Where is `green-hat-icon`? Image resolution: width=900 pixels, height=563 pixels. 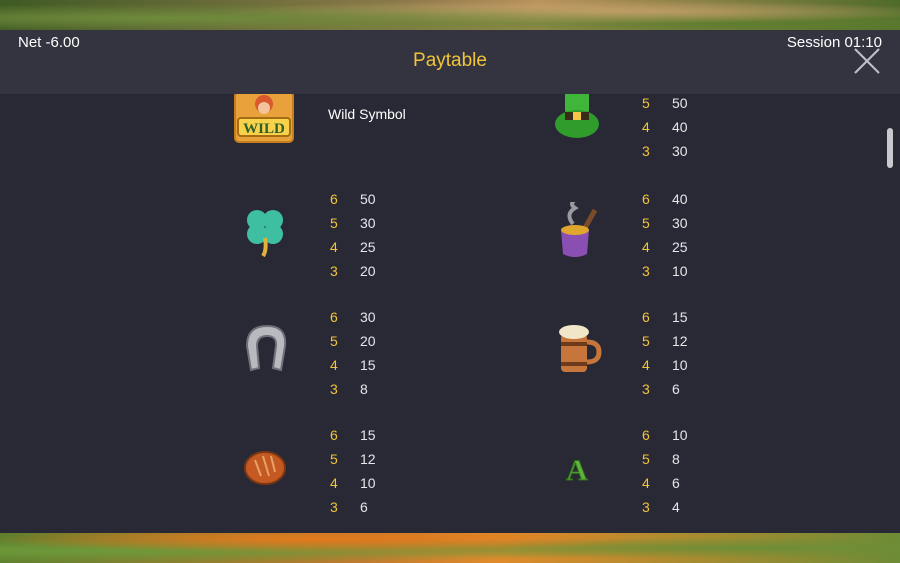
green-hat-icon is located at coordinates (577, 116).